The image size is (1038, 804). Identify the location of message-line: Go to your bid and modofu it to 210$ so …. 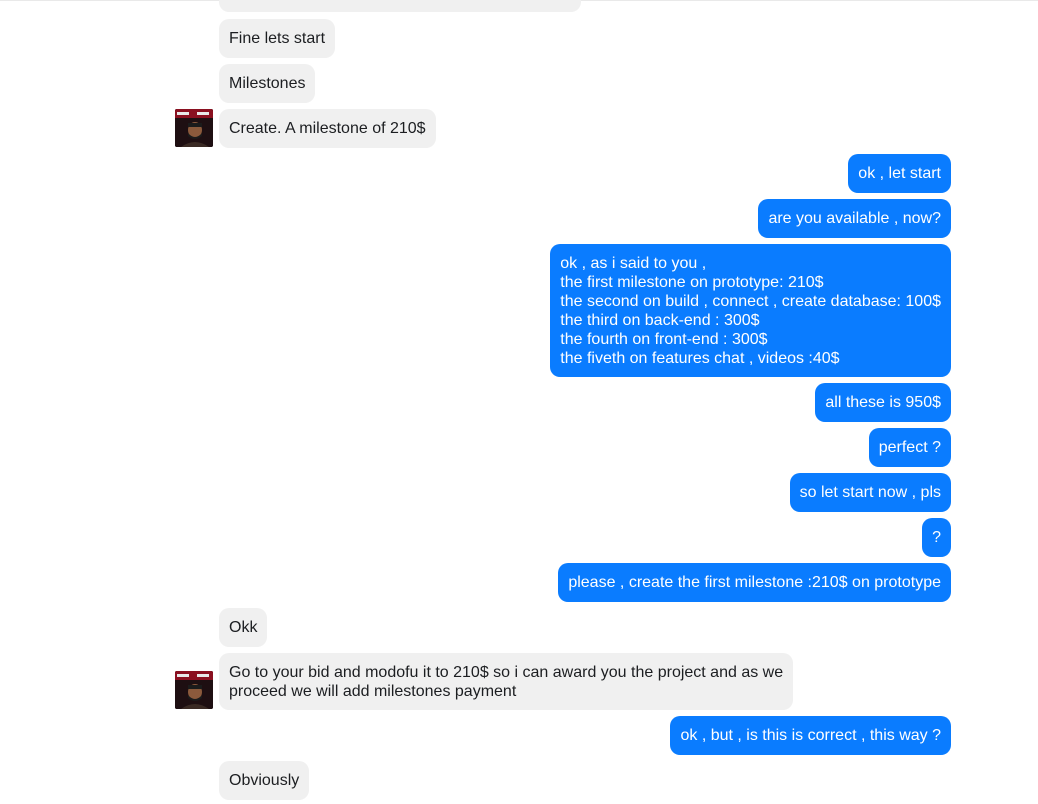
(506, 672).